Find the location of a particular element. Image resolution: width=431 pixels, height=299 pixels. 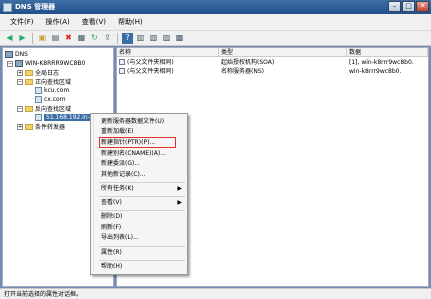

domain-icon: ▨ is located at coordinates (166, 38).